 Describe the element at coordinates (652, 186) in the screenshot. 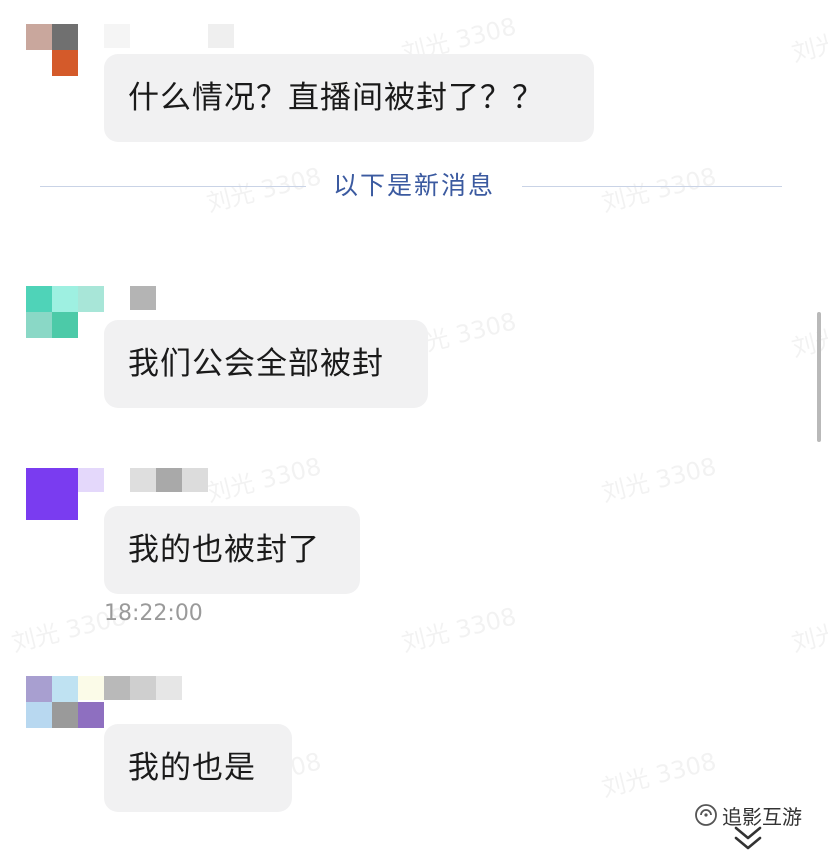

I see `divider-line-right` at that location.